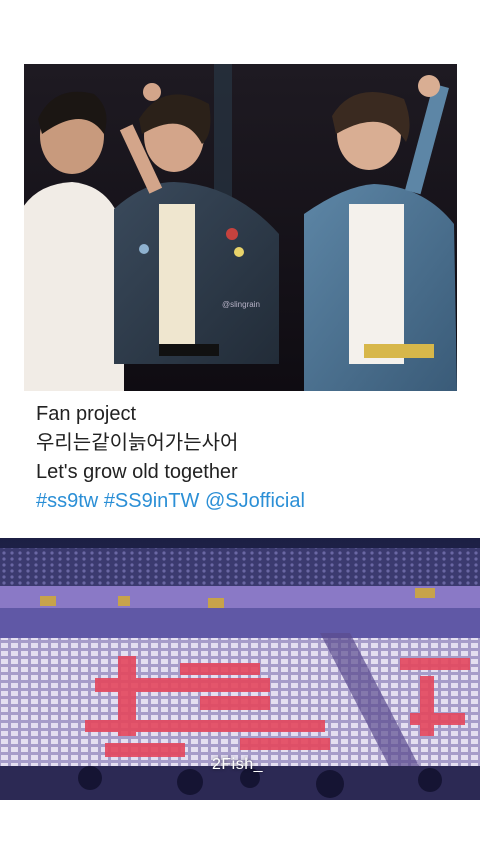 The image size is (480, 854). Describe the element at coordinates (67, 501) in the screenshot. I see `hashtag-ss9tw: #ss9tw` at that location.